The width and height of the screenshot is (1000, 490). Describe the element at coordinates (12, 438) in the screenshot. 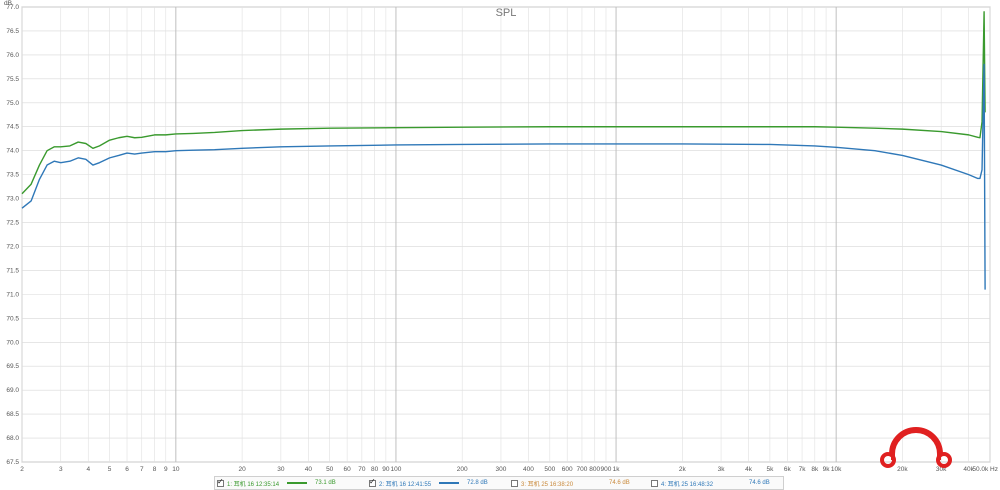

I see `y-tick-label: 68.0` at that location.